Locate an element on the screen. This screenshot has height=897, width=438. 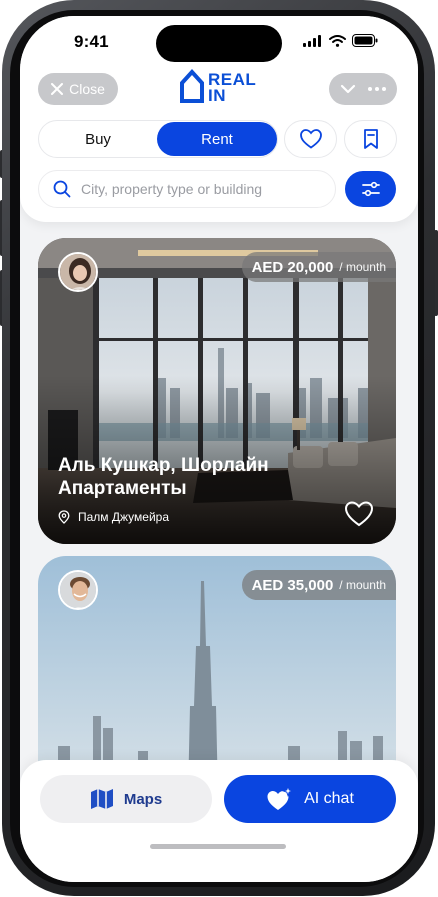
maps-button: Maps is located at coordinates (126, 799).